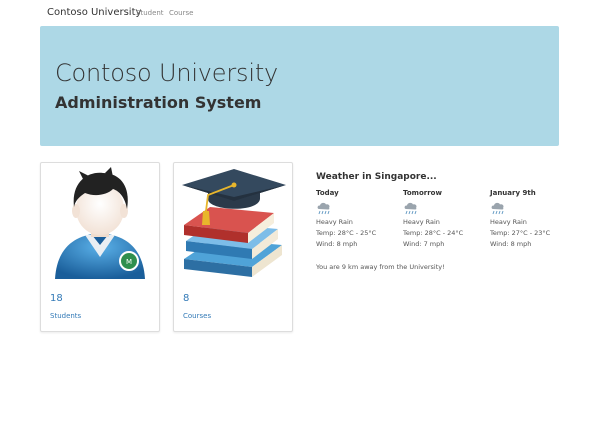 The height and width of the screenshot is (434, 600). Describe the element at coordinates (433, 233) in the screenshot. I see `weather-temp: Temp: 28°C - 24°C` at that location.